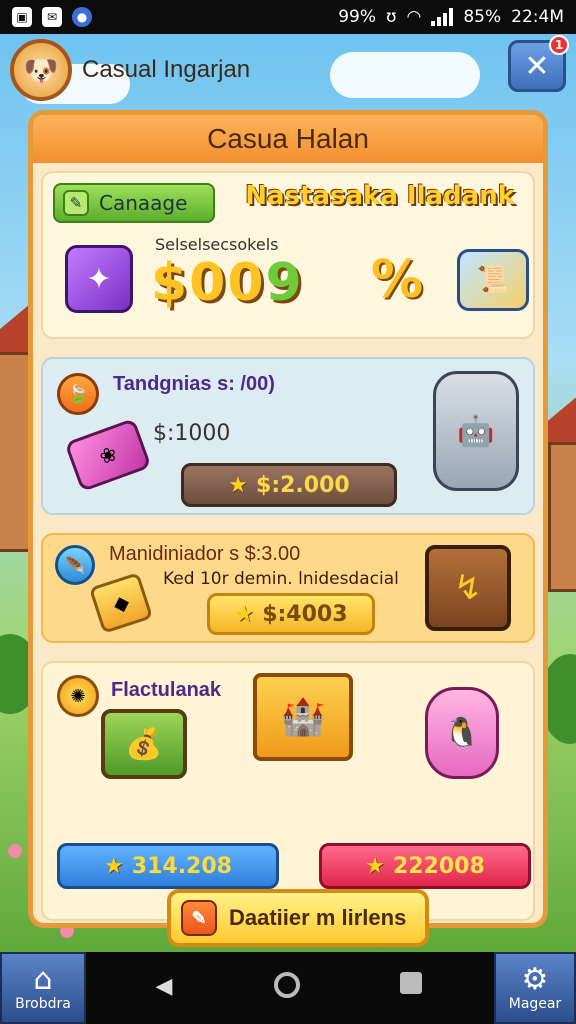  I want to click on ticket-buy-button: ★ $:2.000, so click(289, 485).